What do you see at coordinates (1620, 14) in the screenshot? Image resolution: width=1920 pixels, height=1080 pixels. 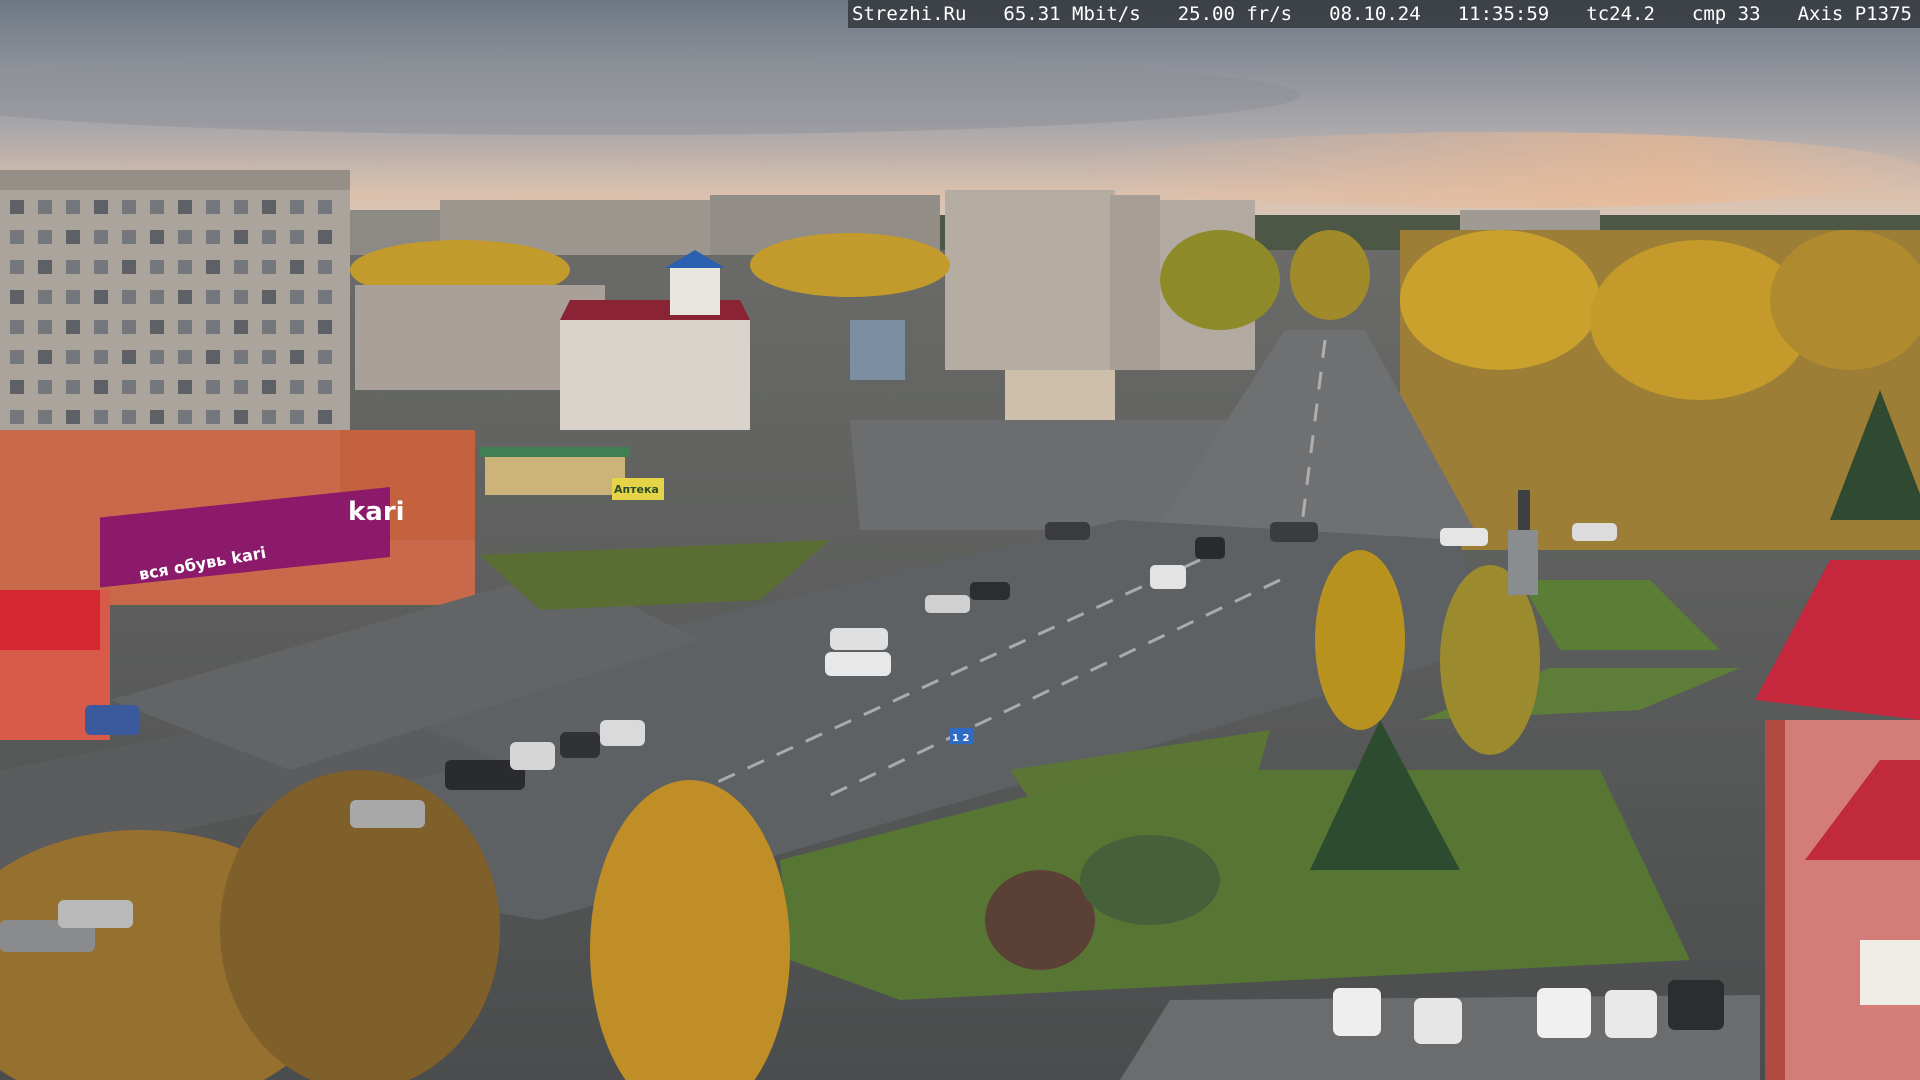 I see `osd-tc: tc24.2` at bounding box center [1620, 14].